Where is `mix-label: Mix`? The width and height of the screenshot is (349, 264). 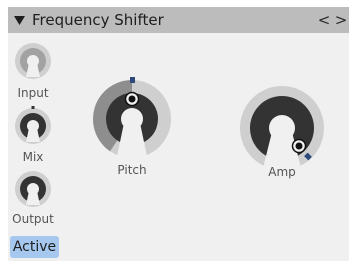
mix-label: Mix is located at coordinates (33, 157).